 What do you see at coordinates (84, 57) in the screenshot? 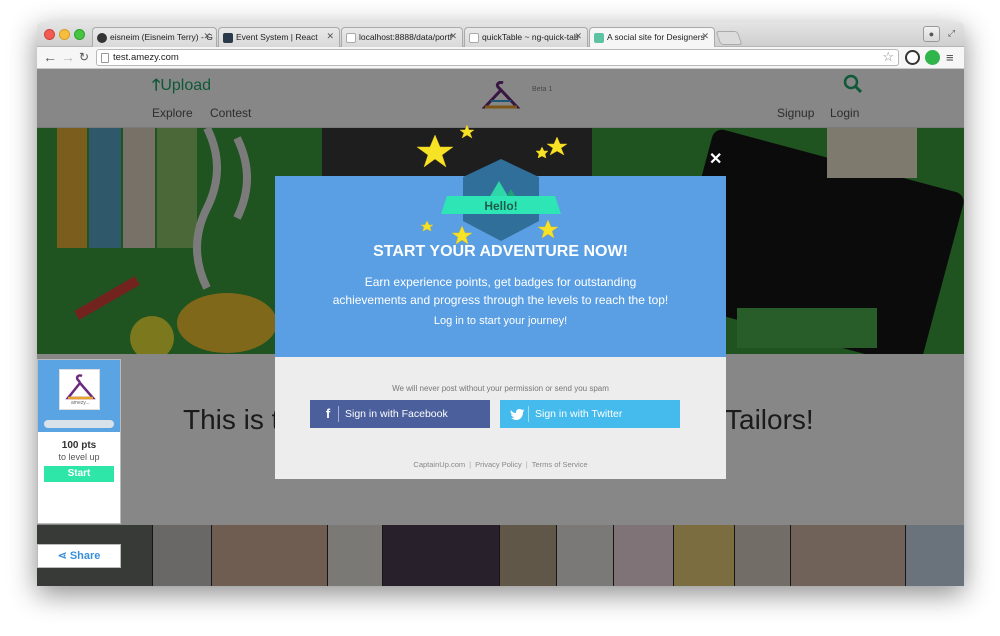
I see `reload-icon: ↻` at bounding box center [84, 57].